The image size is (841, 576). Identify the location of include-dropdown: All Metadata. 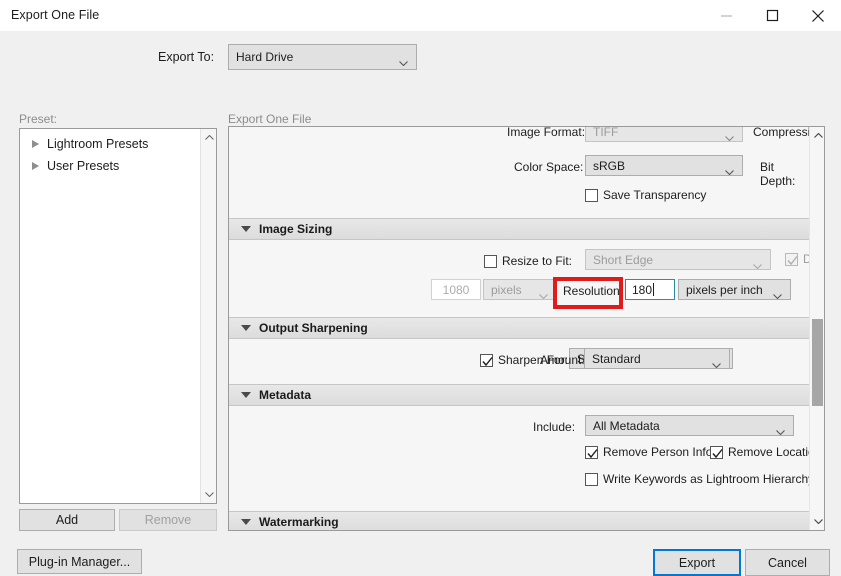
(689, 425).